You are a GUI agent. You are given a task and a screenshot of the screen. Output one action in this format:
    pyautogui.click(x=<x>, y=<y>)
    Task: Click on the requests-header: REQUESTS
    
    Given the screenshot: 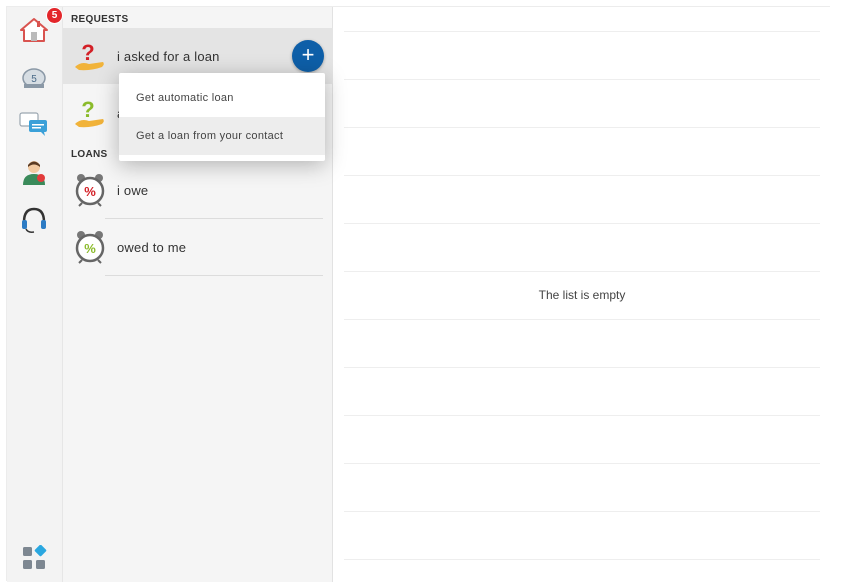 What is the action you would take?
    pyautogui.click(x=100, y=19)
    